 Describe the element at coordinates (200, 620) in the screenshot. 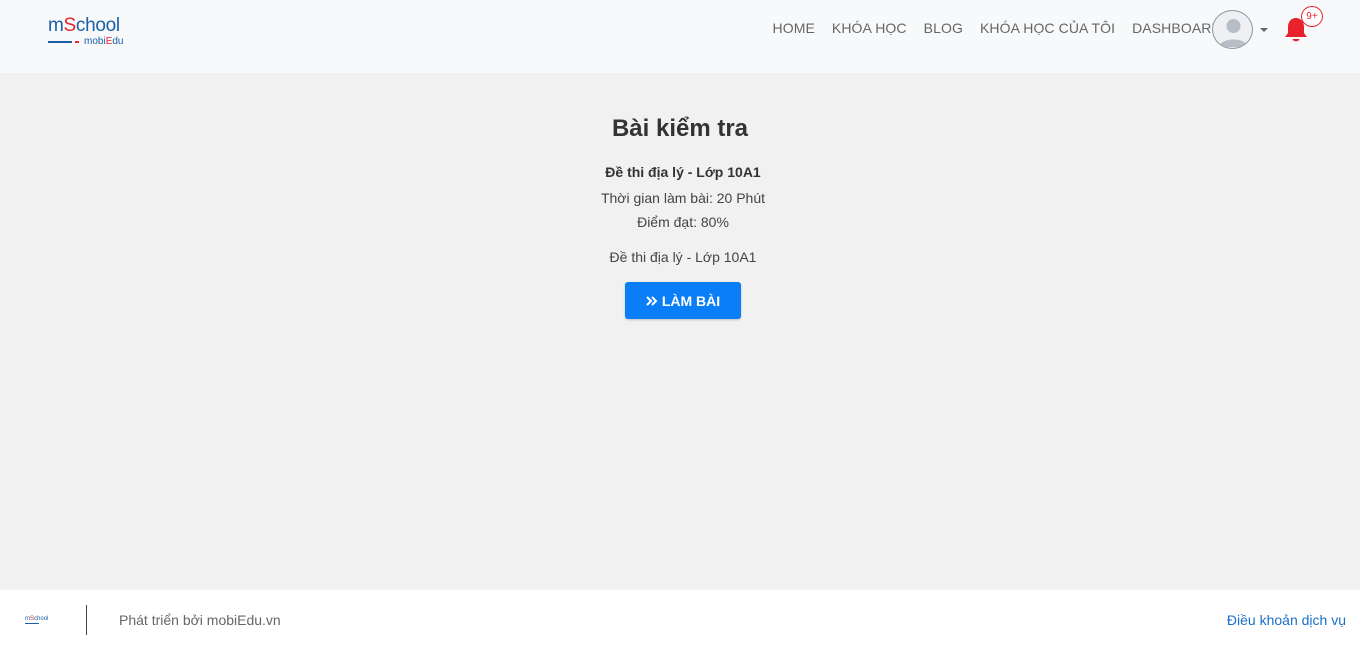

I see `footer-developed-by: Phát triển bởi mobiEdu.vn` at that location.